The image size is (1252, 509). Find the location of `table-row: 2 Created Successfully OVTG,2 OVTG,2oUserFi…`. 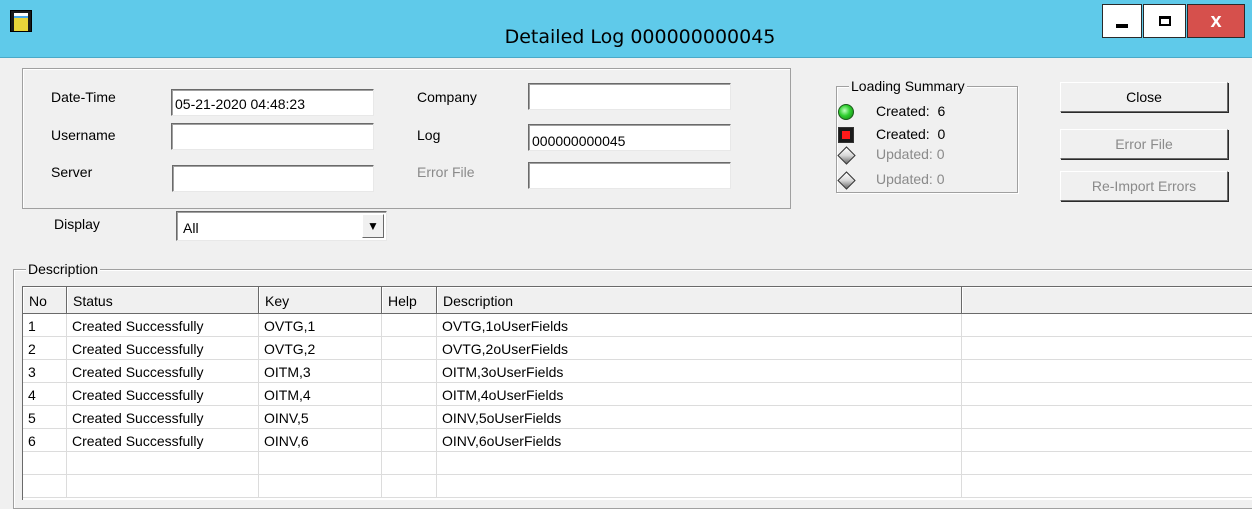

table-row: 2 Created Successfully OVTG,2 OVTG,2oUserFi… is located at coordinates (637, 348).